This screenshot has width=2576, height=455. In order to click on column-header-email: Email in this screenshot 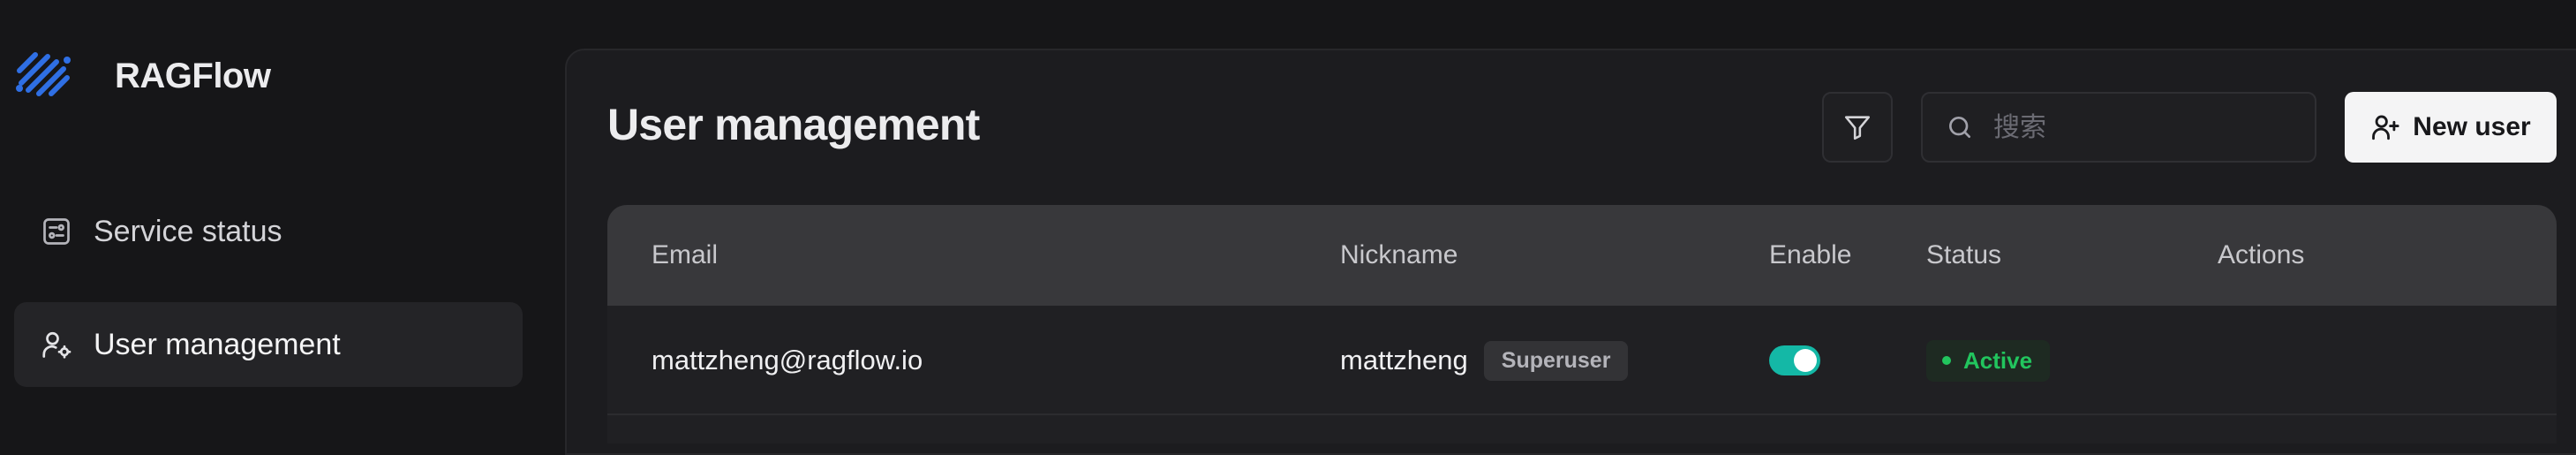, I will do `click(685, 255)`.